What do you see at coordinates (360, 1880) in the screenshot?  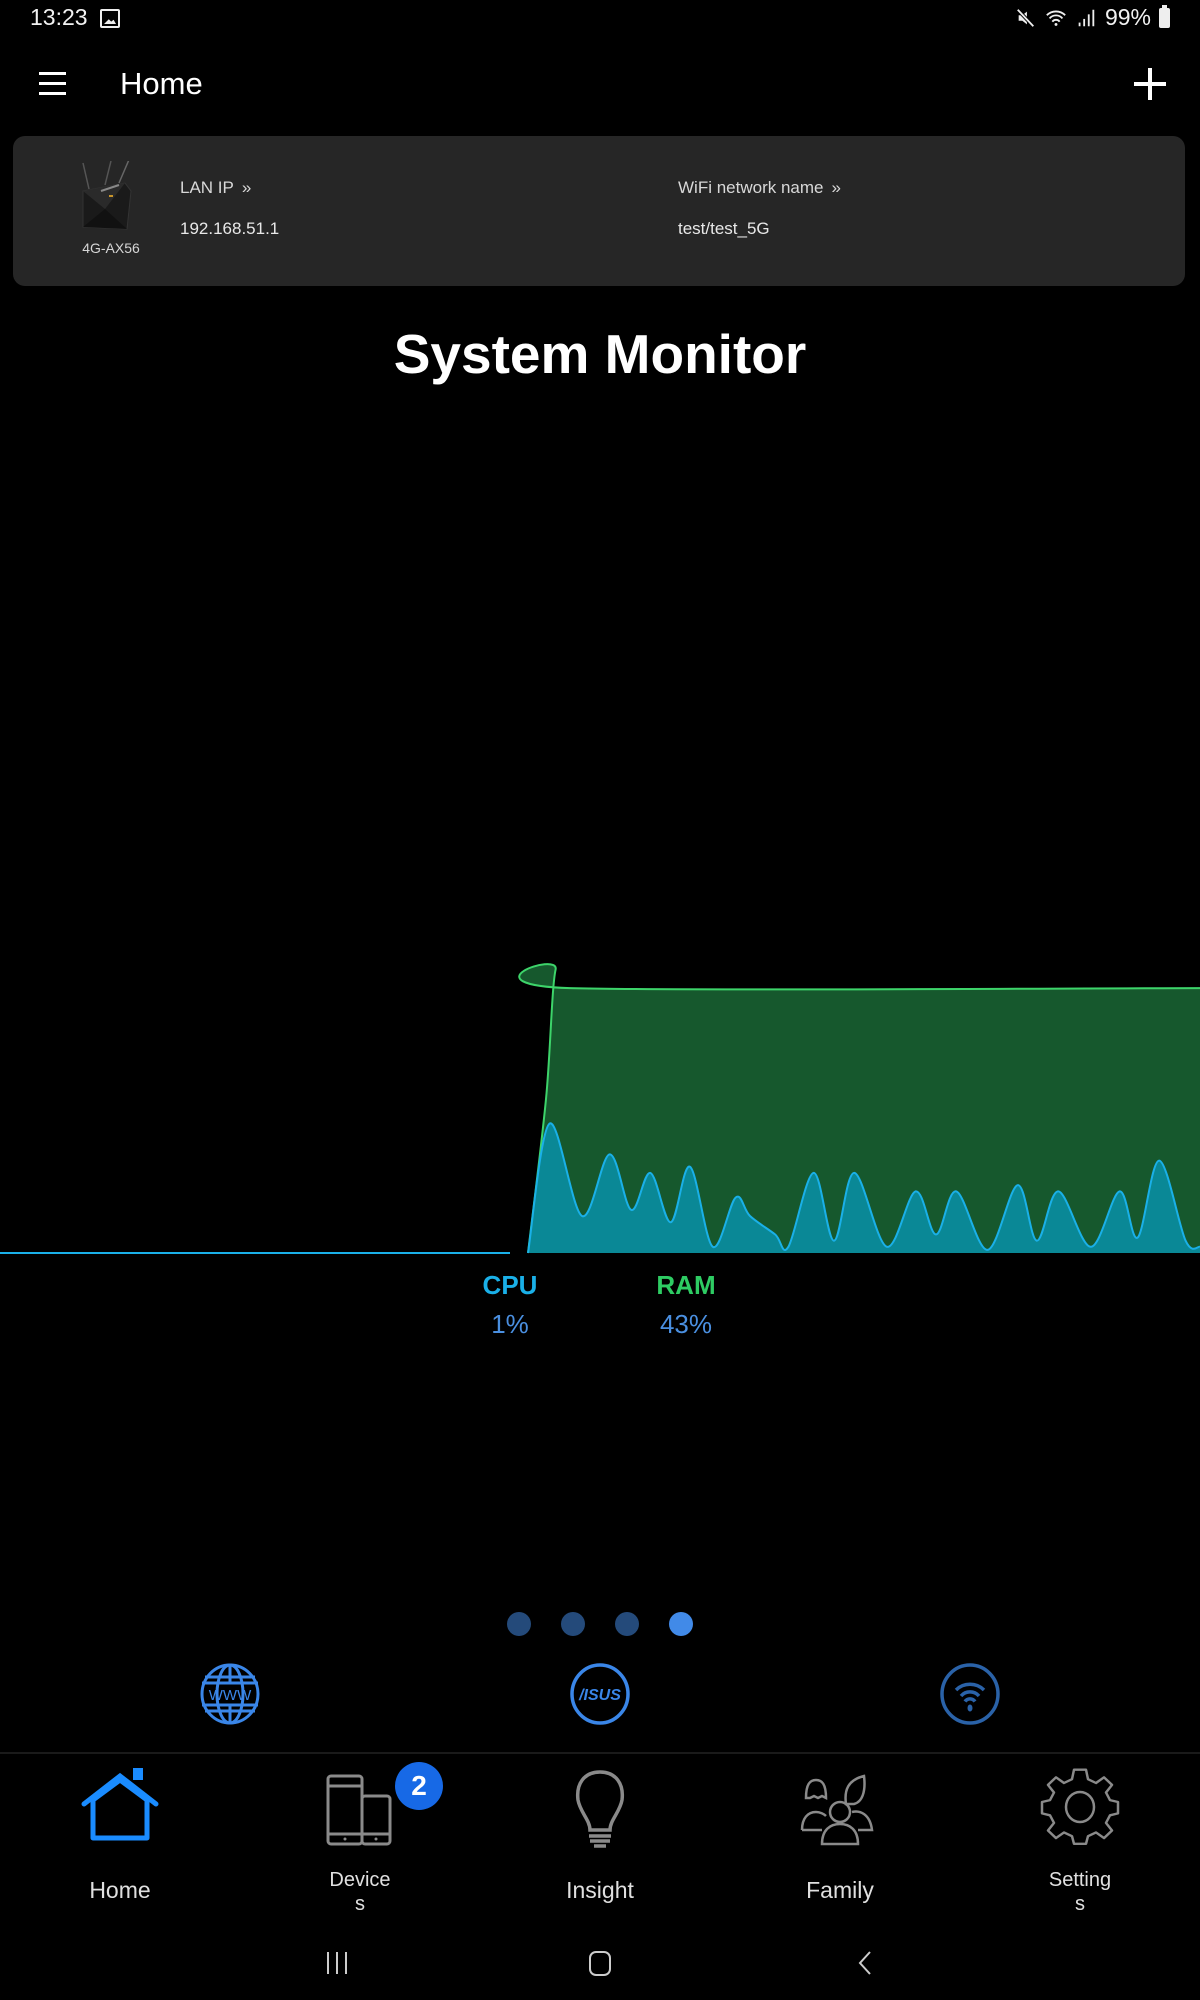 I see `nav-devices-label-line1: Device` at bounding box center [360, 1880].